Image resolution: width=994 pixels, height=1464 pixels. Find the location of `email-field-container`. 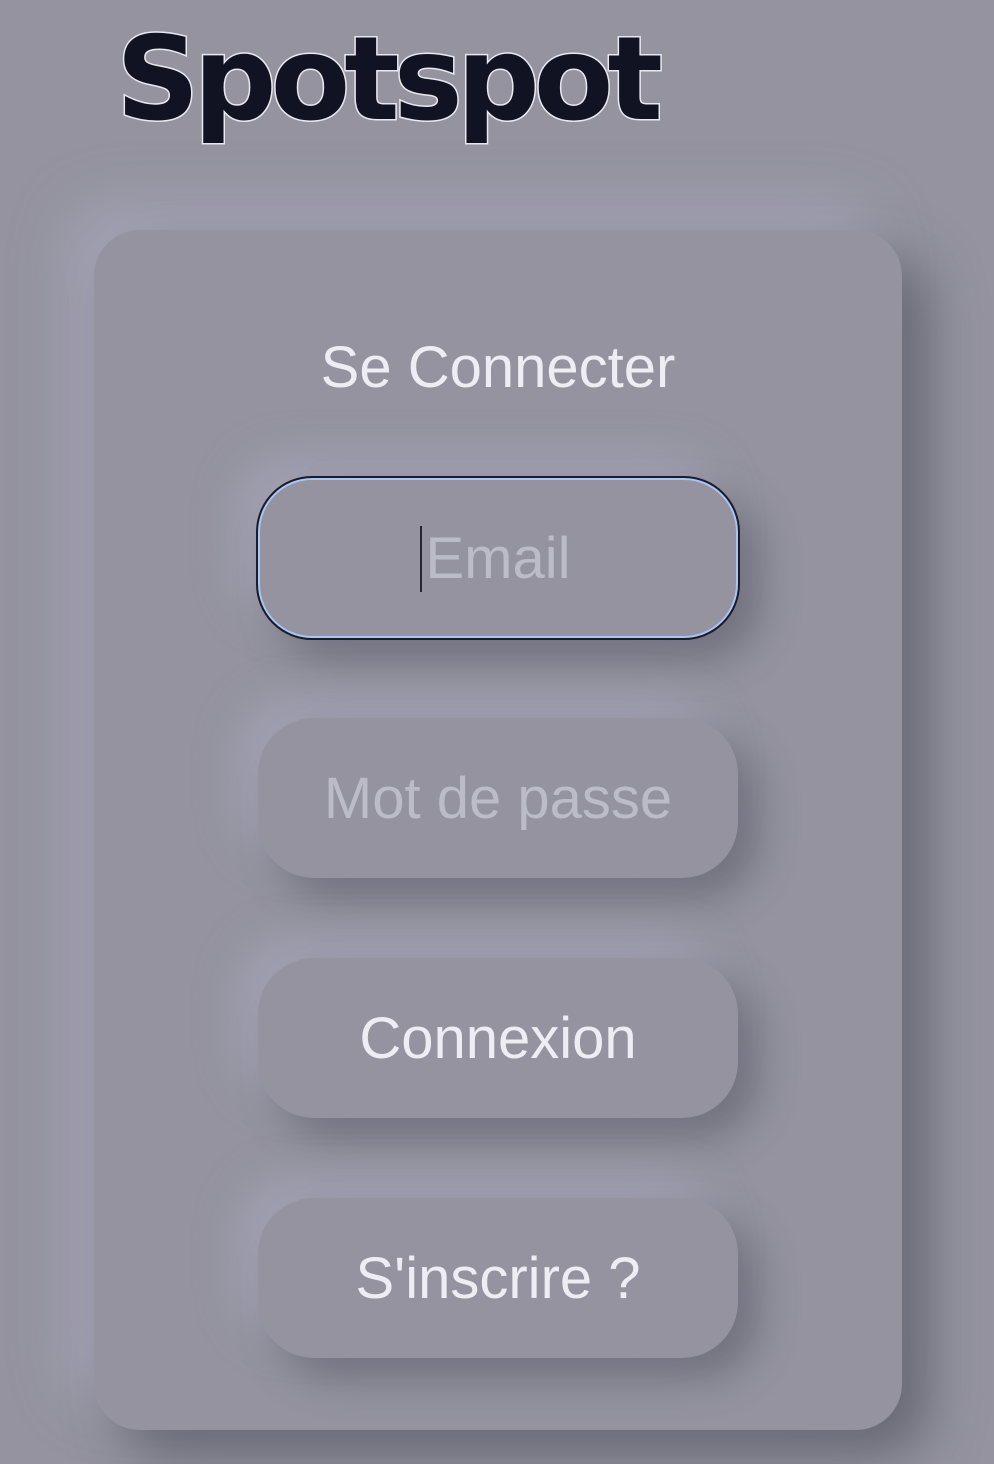

email-field-container is located at coordinates (498, 558).